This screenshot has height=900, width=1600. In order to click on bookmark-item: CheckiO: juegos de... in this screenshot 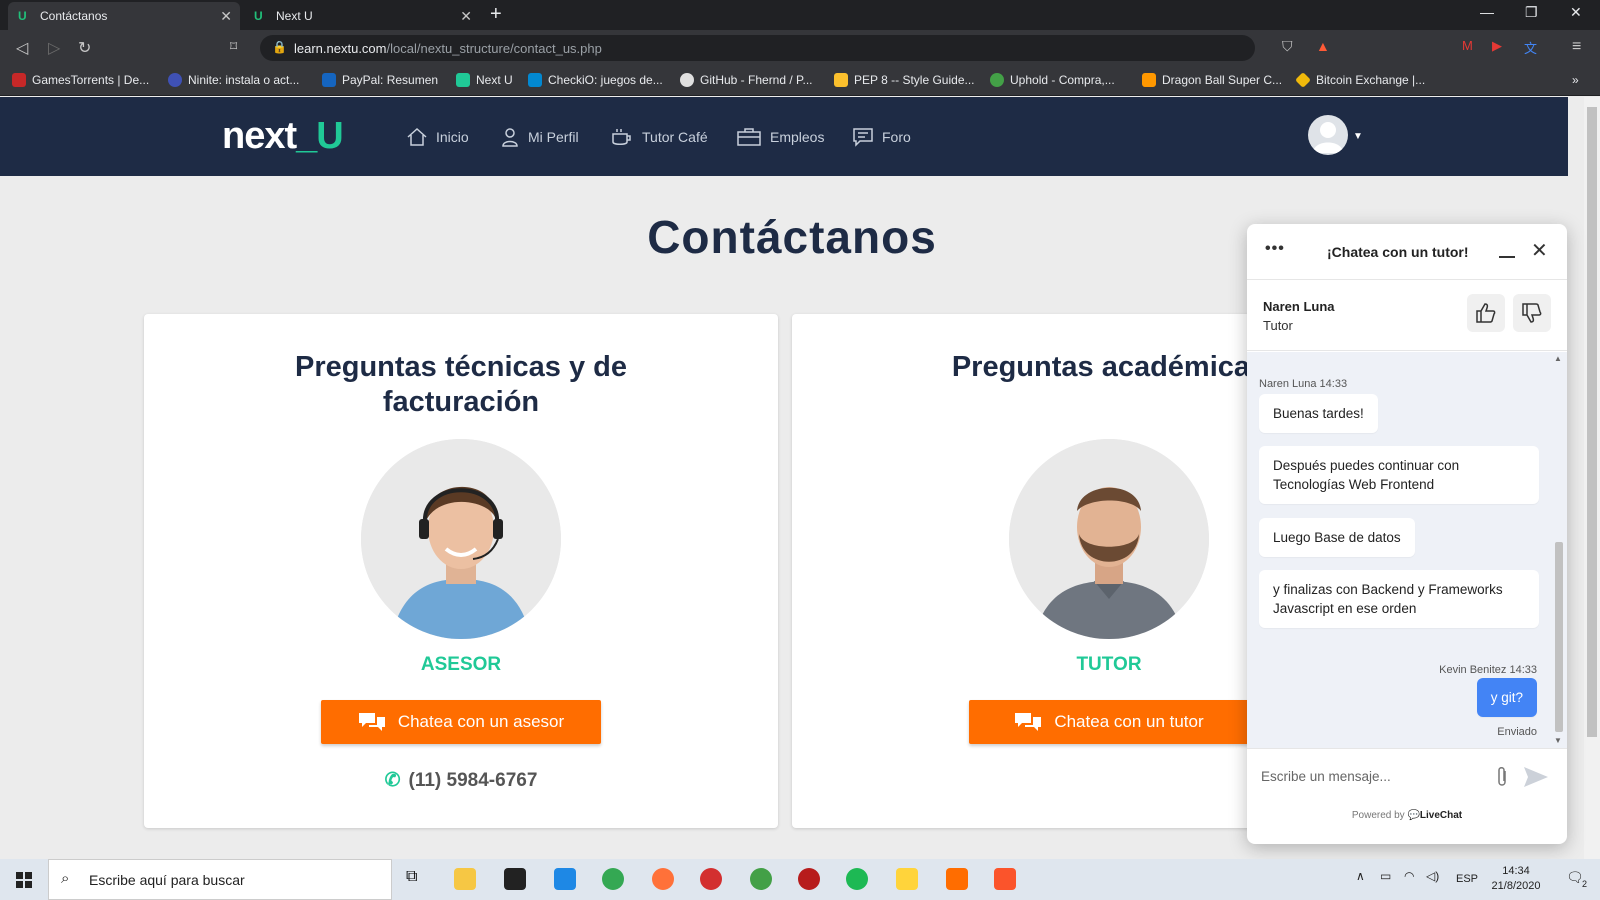, I will do `click(595, 80)`.